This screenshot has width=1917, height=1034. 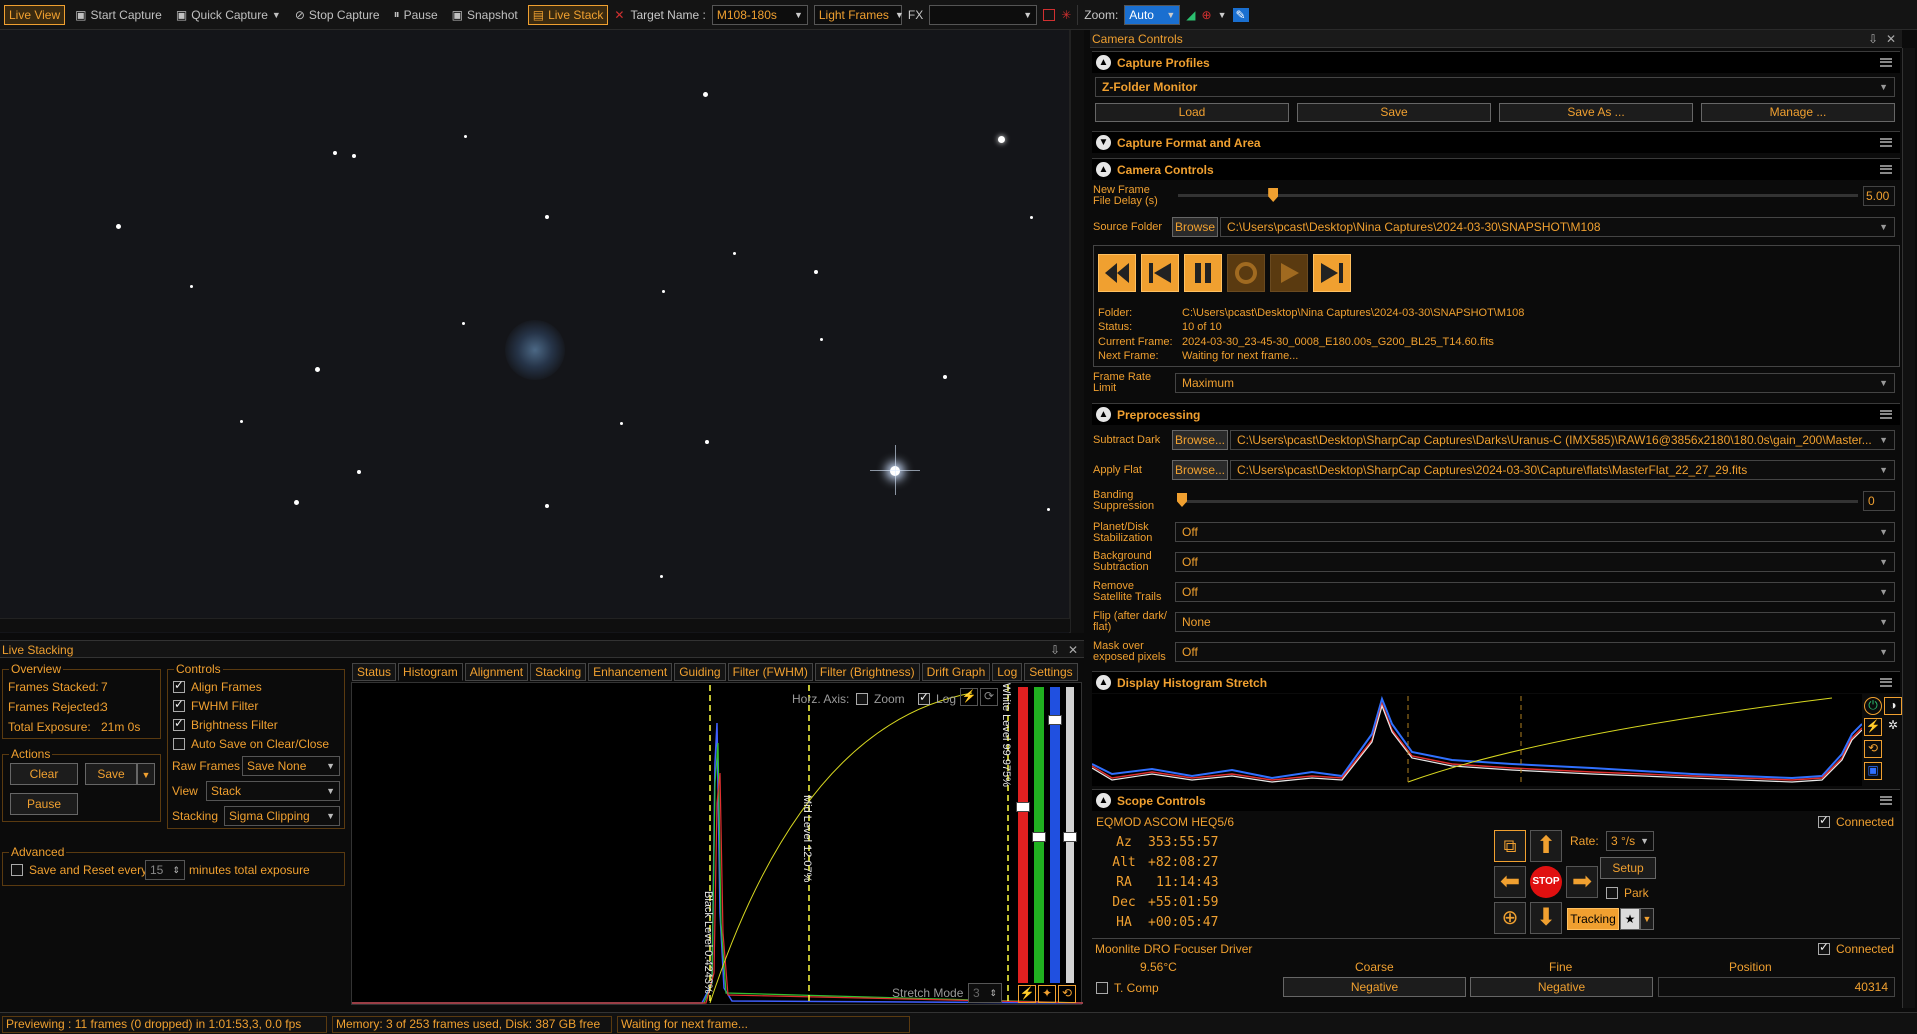 What do you see at coordinates (1893, 727) in the screenshot?
I see `gear-icon: ✲` at bounding box center [1893, 727].